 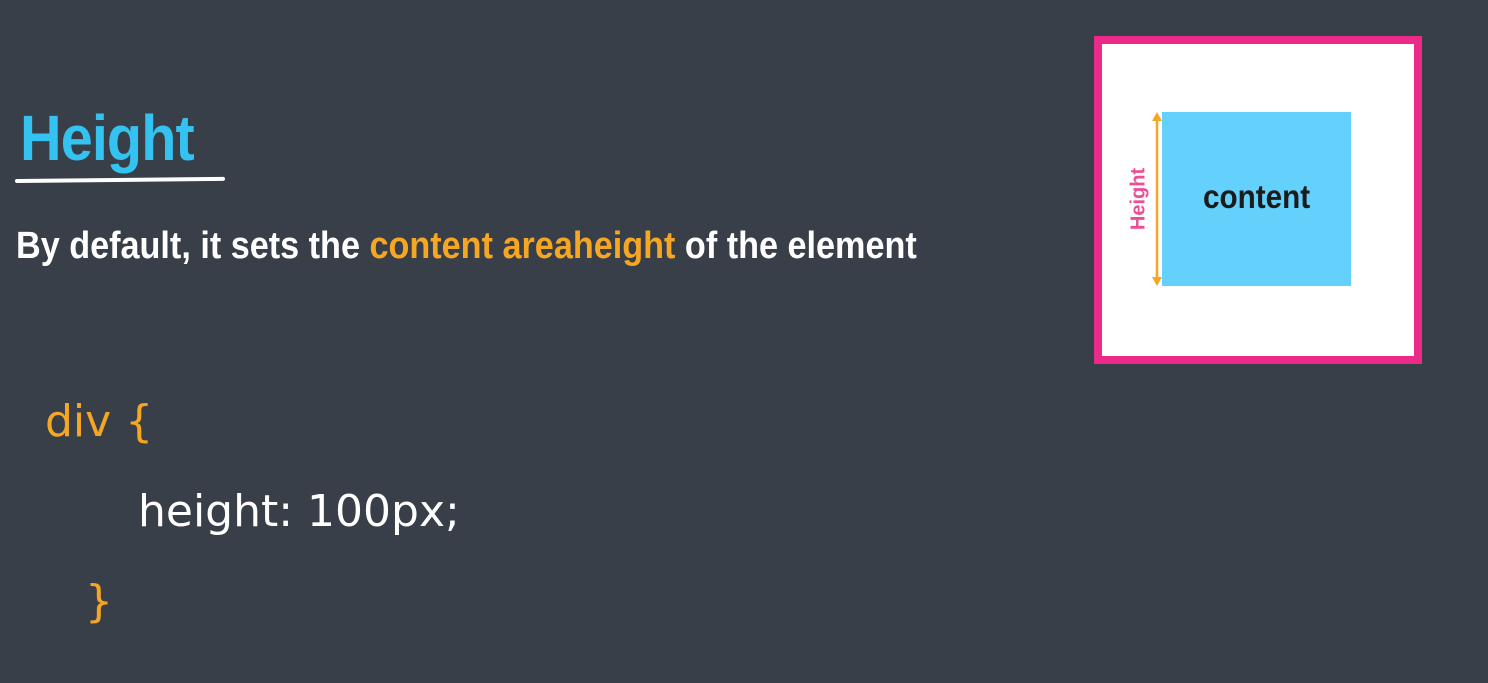 I want to click on content-label: content, so click(x=1256, y=196).